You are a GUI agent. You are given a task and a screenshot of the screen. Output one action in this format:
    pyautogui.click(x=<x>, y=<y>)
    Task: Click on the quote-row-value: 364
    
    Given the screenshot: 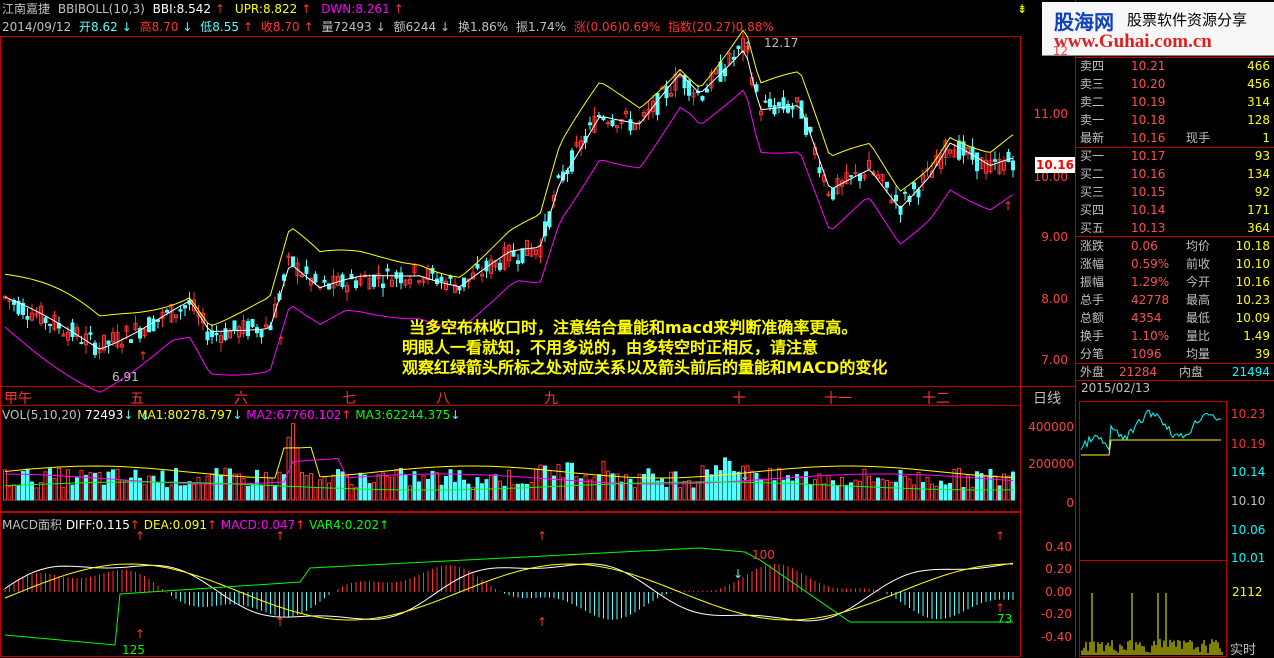 What is the action you would take?
    pyautogui.click(x=1258, y=228)
    